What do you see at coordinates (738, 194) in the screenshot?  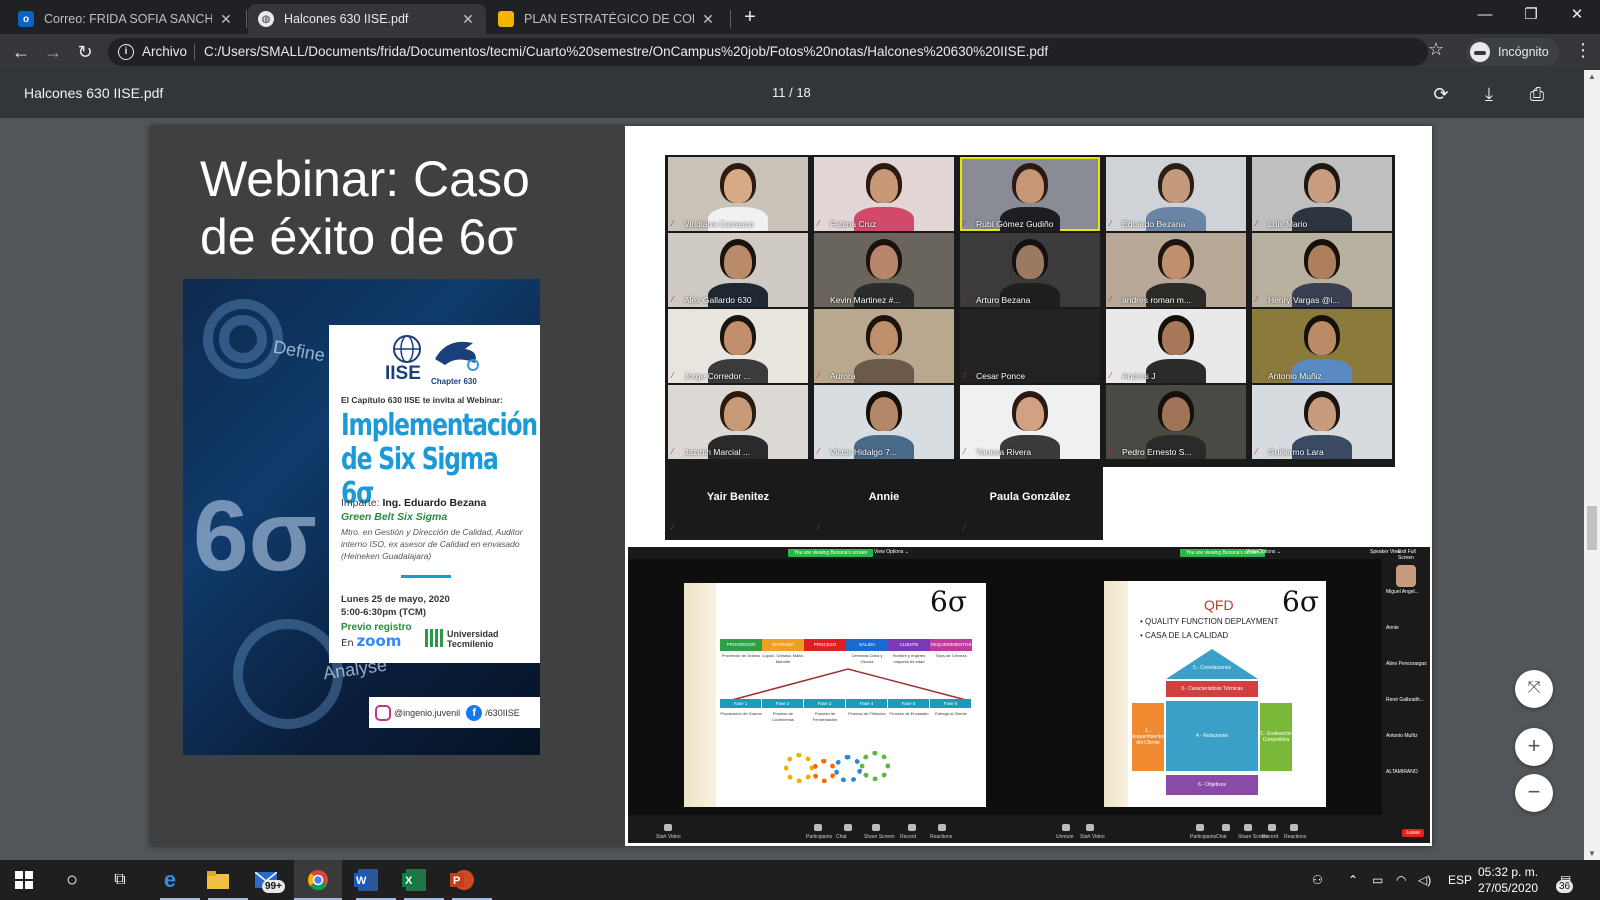 I see `participant-tile: ⁄ Viridiana Carrasco` at bounding box center [738, 194].